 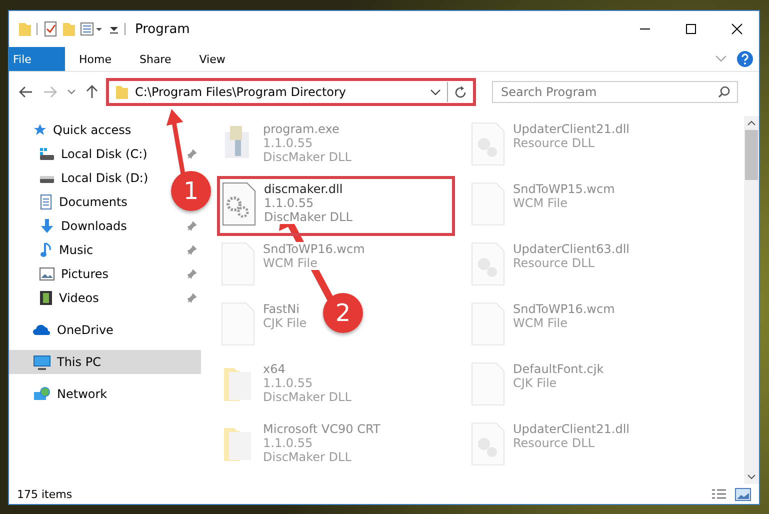 What do you see at coordinates (93, 202) in the screenshot?
I see `sidebar-label: Documents` at bounding box center [93, 202].